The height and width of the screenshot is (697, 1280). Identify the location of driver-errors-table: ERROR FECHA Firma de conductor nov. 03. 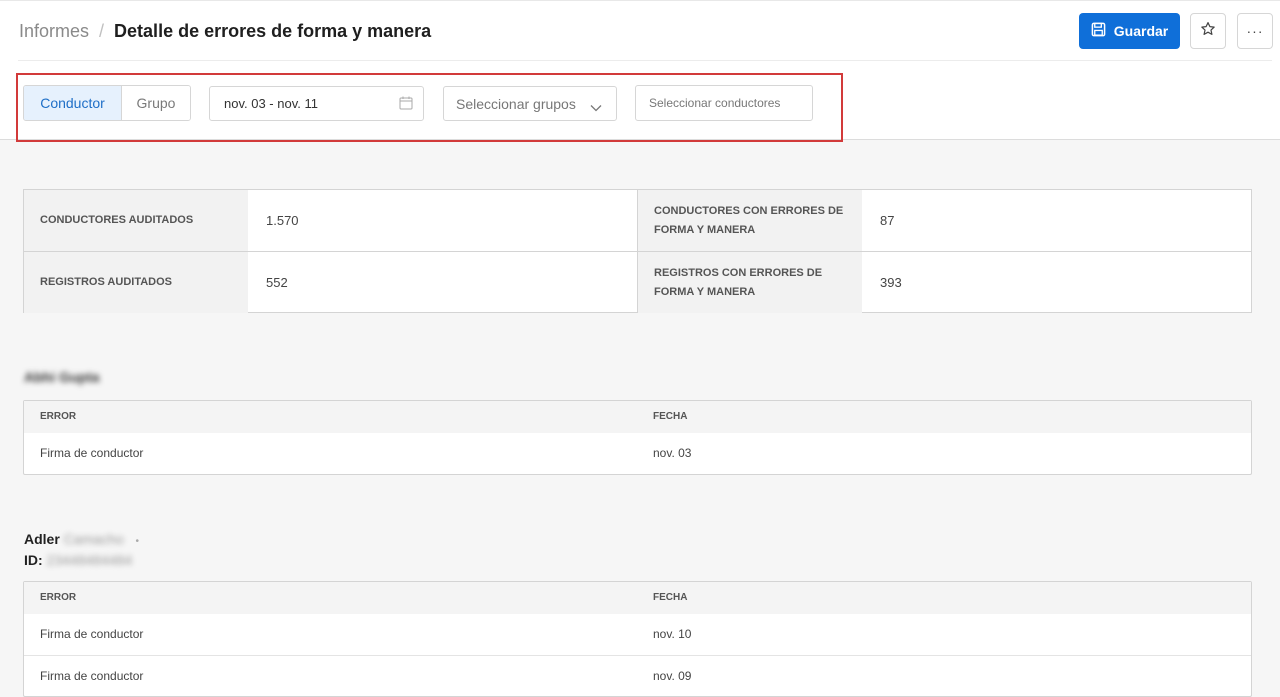
(637, 437).